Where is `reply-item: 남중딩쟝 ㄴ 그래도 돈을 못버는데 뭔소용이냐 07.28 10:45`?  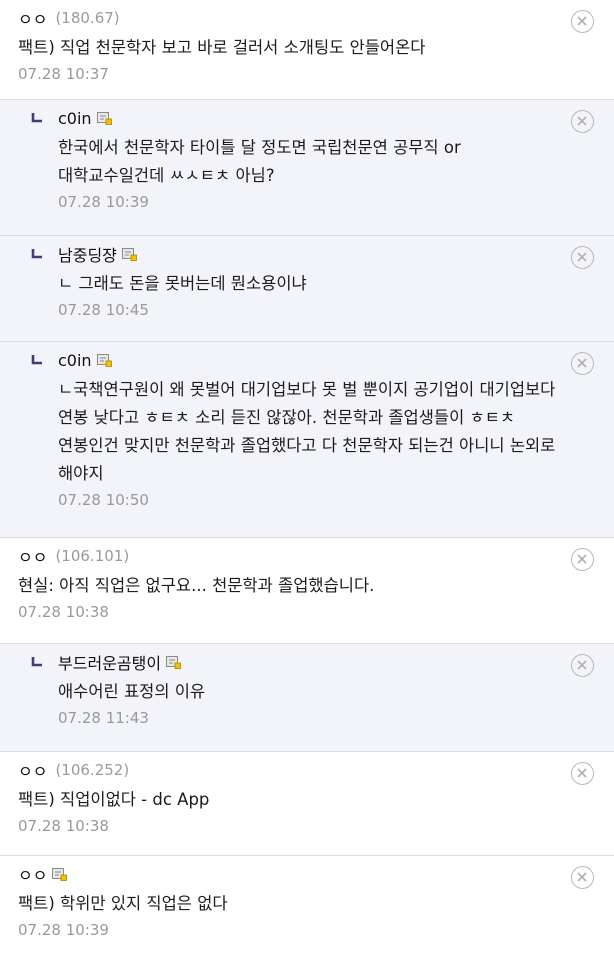 reply-item: 남중딩쟝 ㄴ 그래도 돈을 못버는데 뭔소용이냐 07.28 10:45 is located at coordinates (307, 289).